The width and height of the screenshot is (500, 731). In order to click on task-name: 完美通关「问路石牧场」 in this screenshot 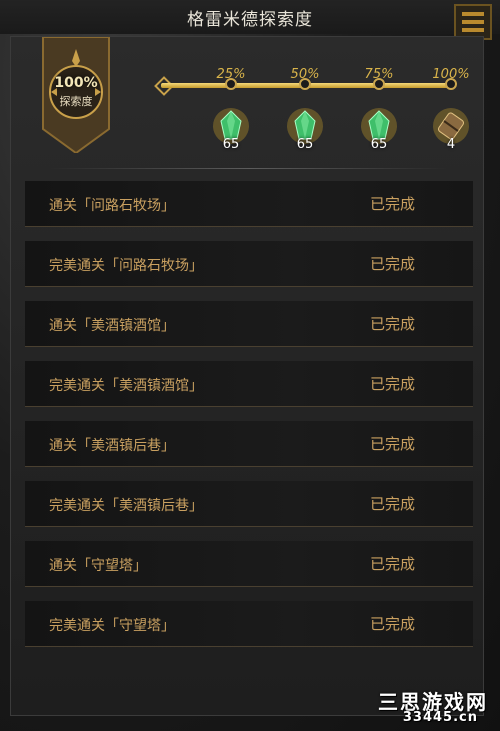, I will do `click(126, 266)`.